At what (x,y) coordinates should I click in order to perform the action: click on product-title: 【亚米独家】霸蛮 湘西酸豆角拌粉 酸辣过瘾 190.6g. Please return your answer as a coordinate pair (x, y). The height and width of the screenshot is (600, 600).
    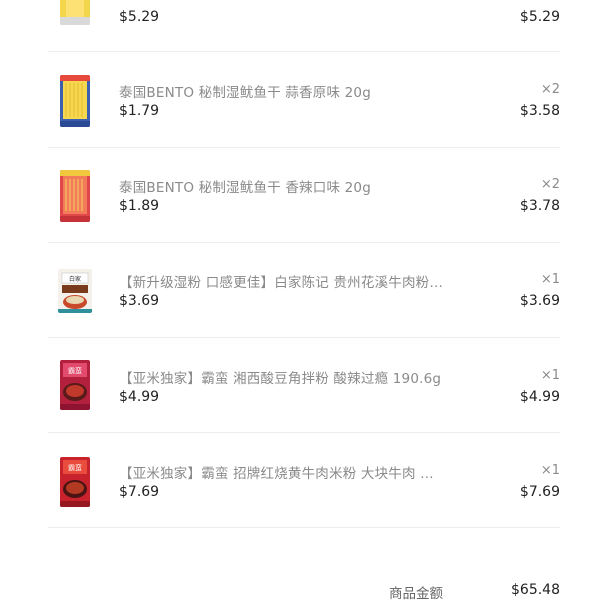
    Looking at the image, I should click on (280, 379).